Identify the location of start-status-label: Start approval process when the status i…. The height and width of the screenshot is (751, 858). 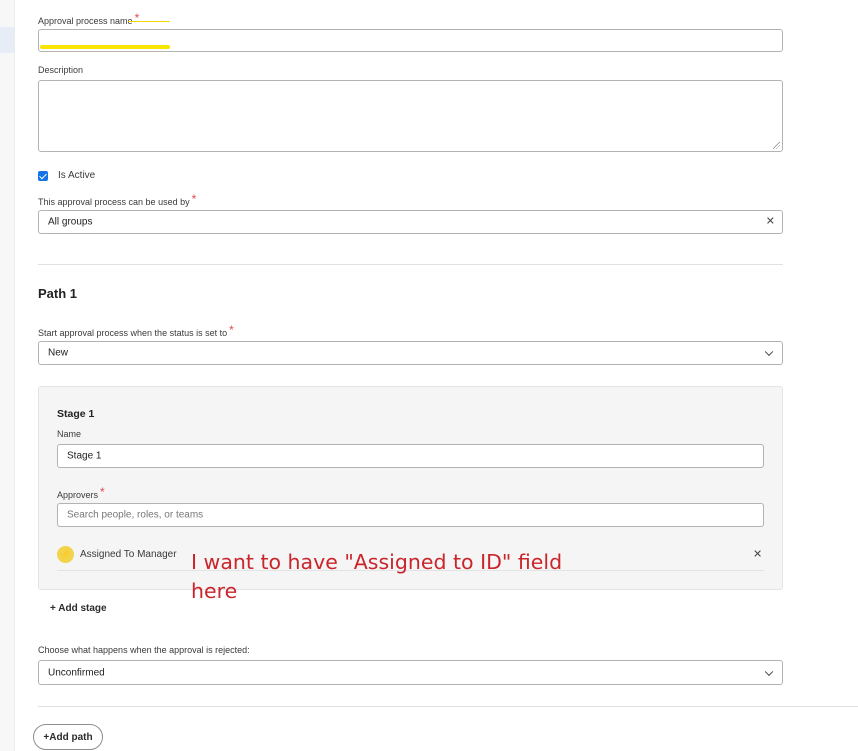
(136, 331).